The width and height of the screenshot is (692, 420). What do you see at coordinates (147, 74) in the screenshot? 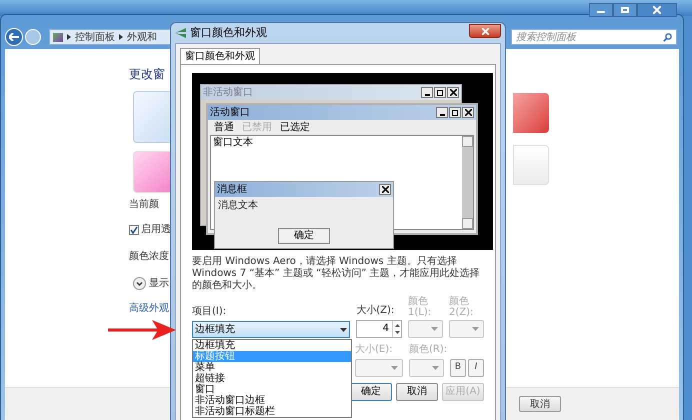
I see `page-heading: 更改窗` at bounding box center [147, 74].